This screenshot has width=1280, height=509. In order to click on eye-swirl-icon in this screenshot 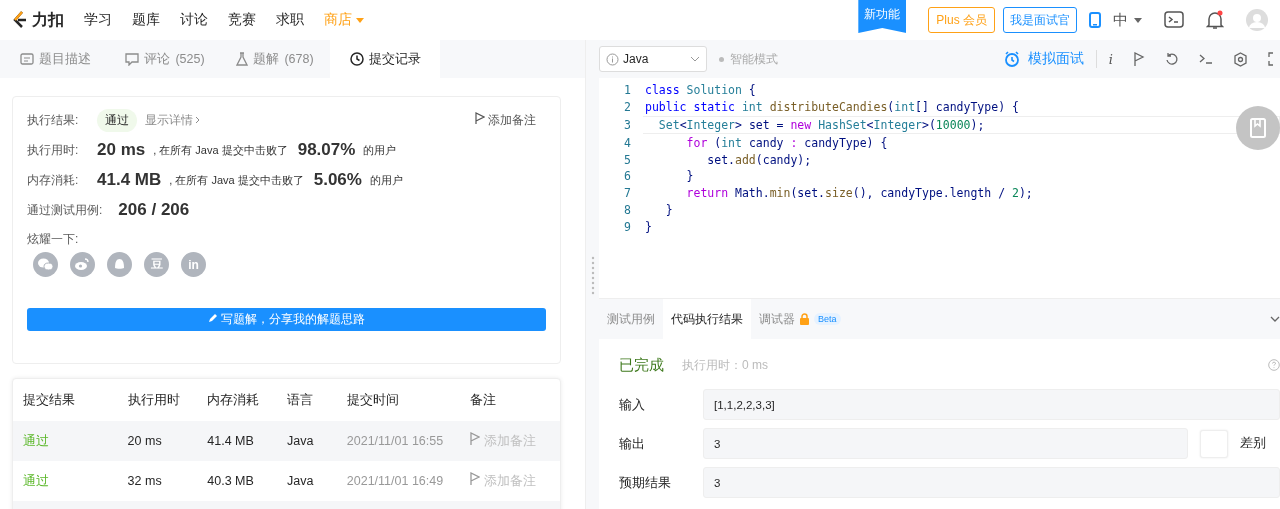, I will do `click(82, 264)`.